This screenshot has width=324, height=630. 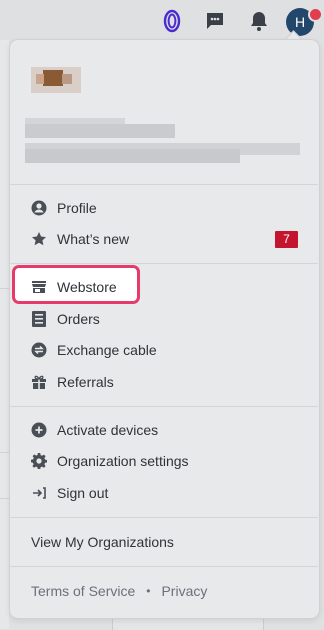 I want to click on user-circle-icon, so click(x=39, y=208).